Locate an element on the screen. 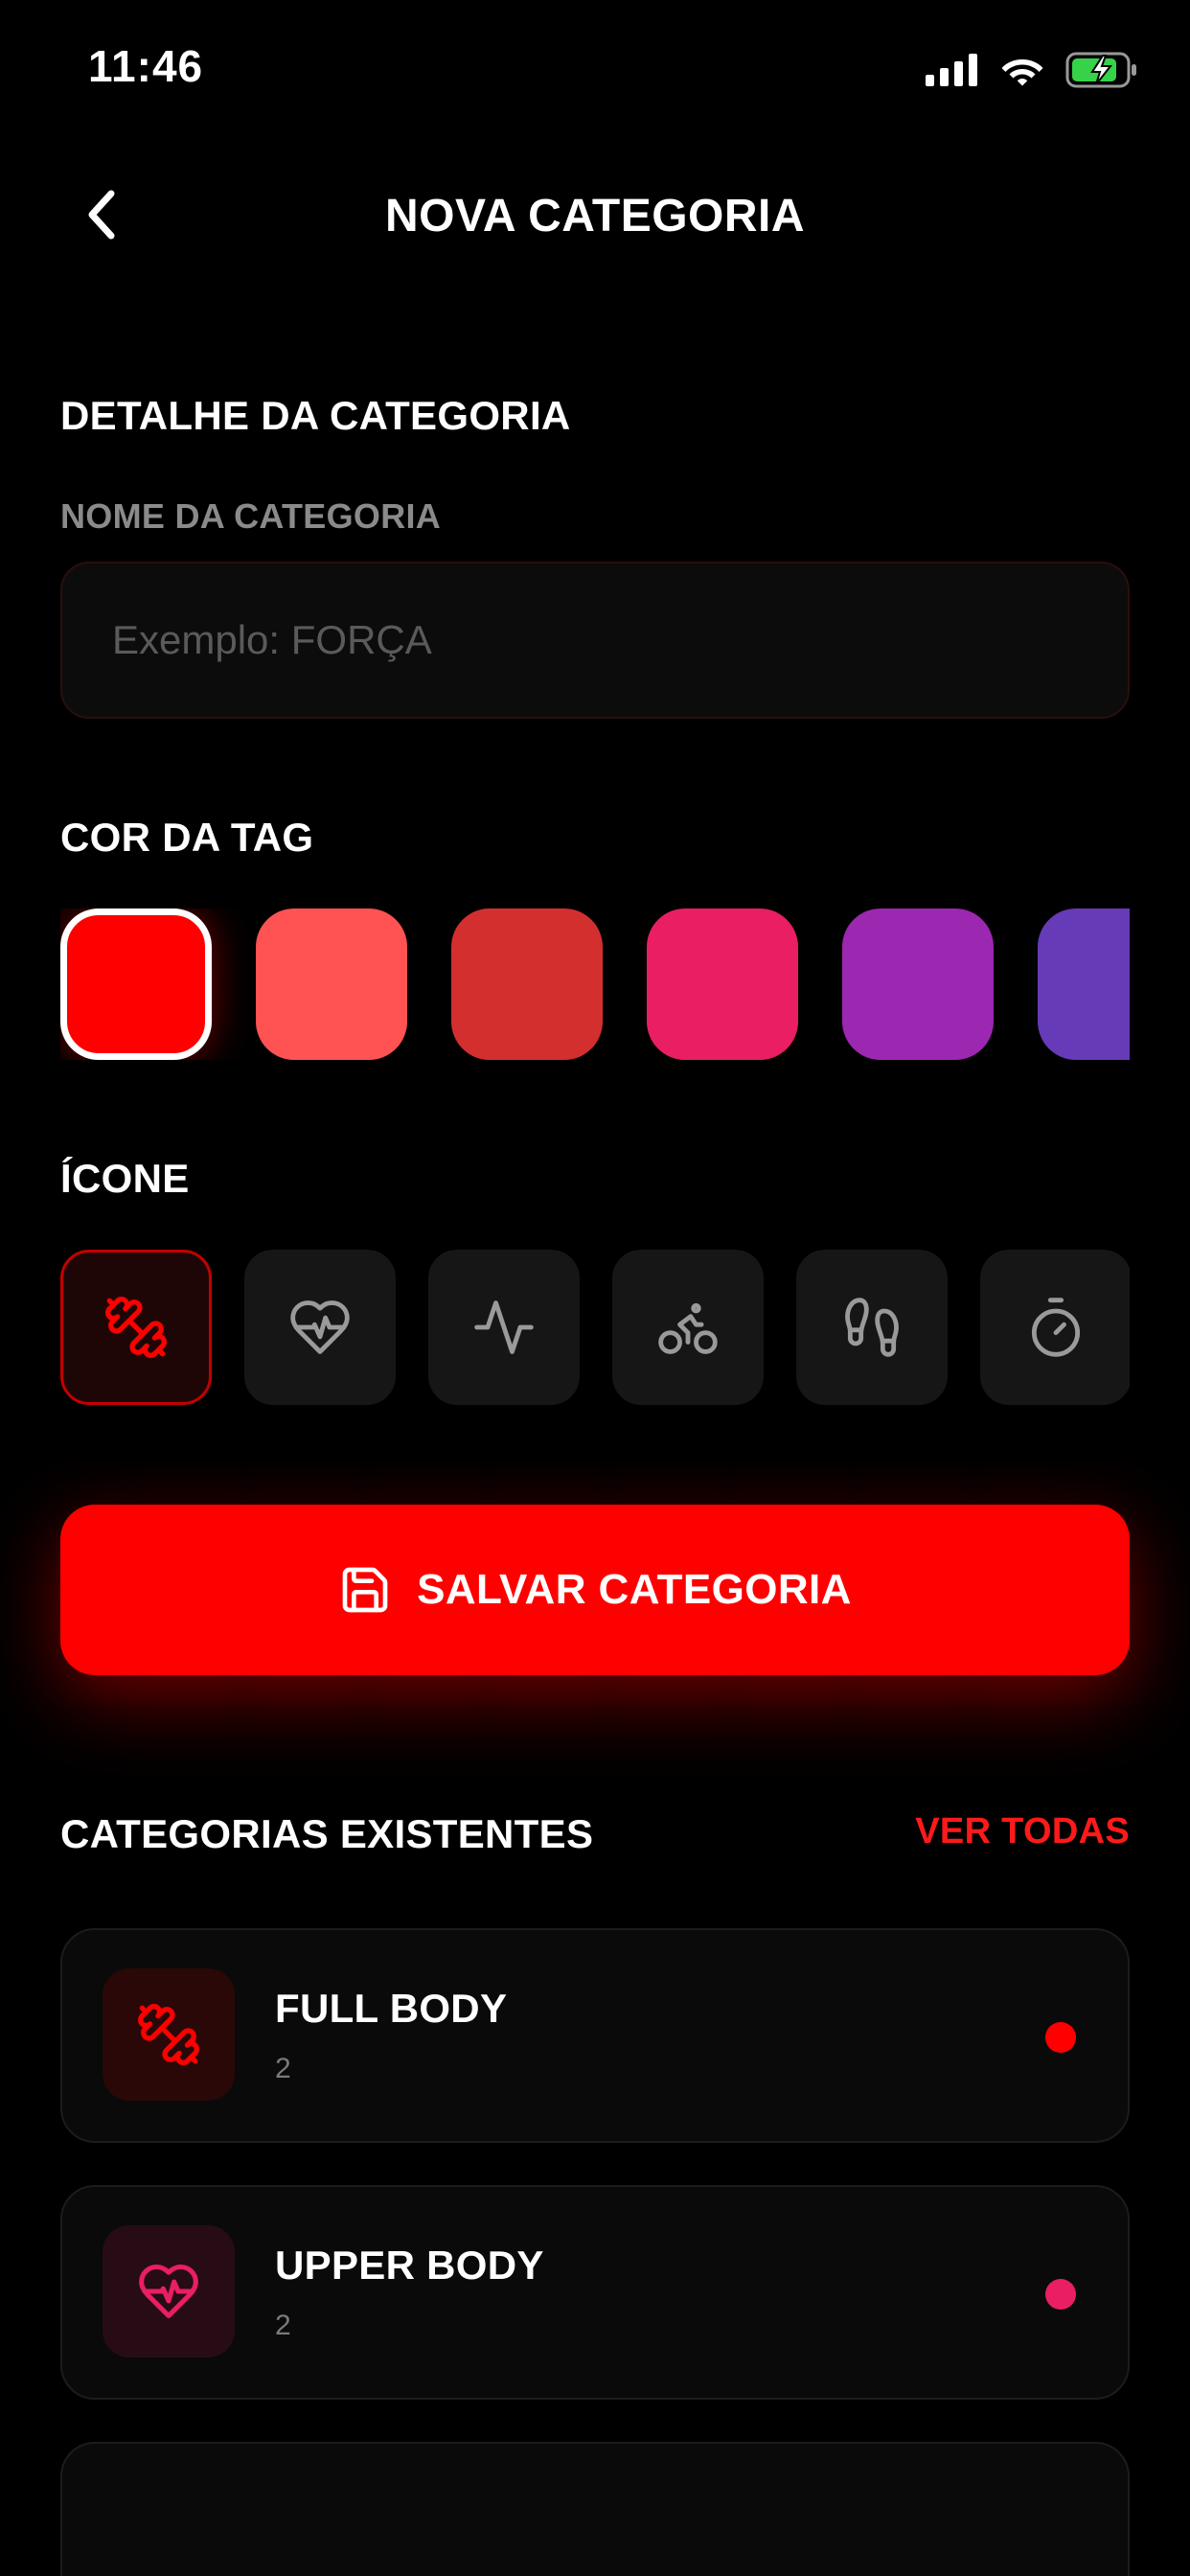  save-icon is located at coordinates (365, 1590).